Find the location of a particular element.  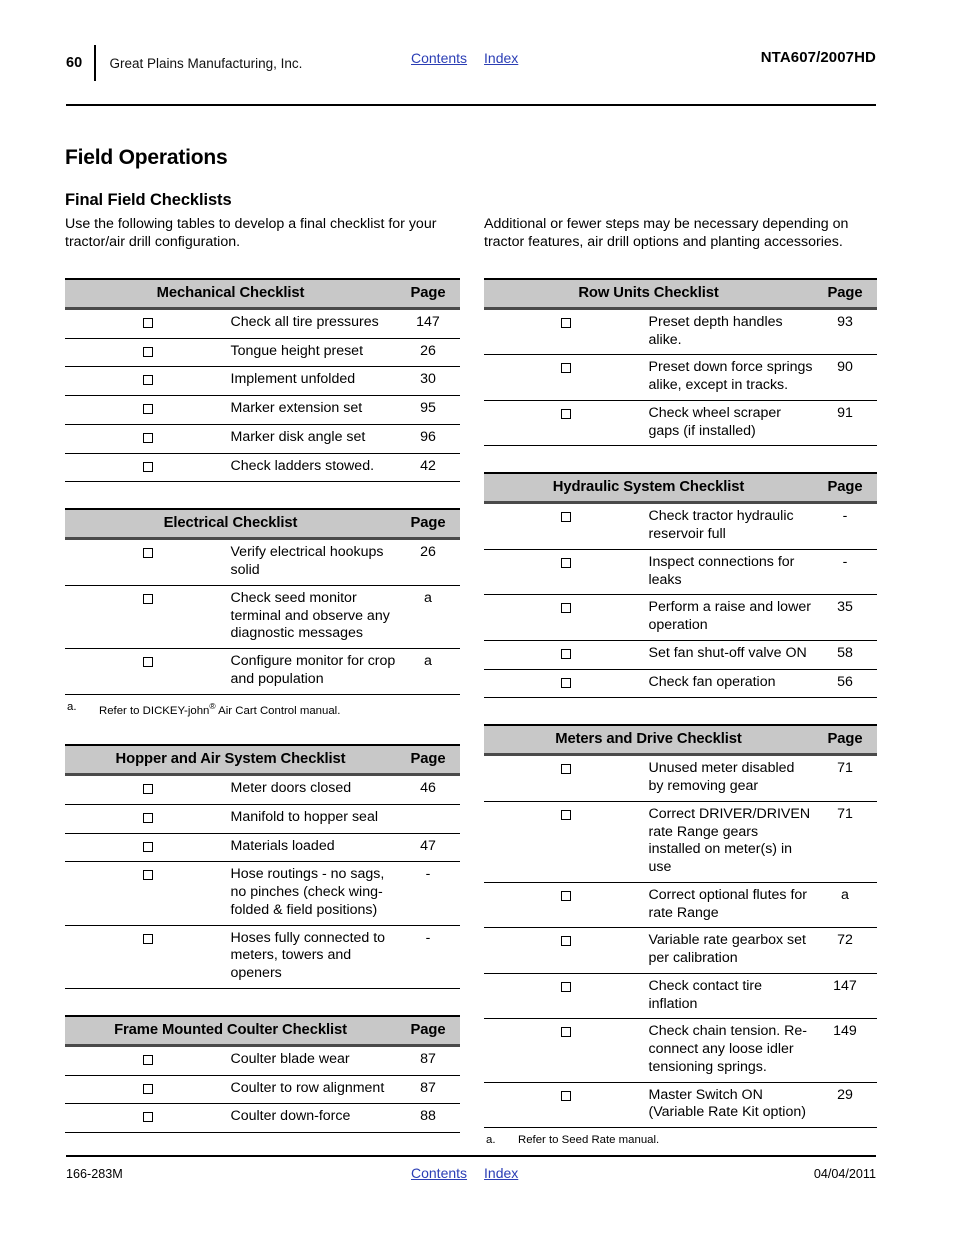

page-reference: 56 is located at coordinates (845, 684).